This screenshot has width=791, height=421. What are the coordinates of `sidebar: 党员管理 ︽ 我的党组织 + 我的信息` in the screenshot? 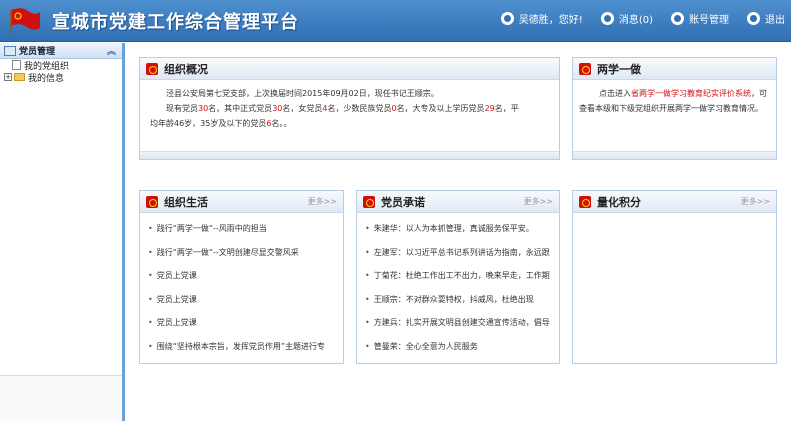 It's located at (62, 232).